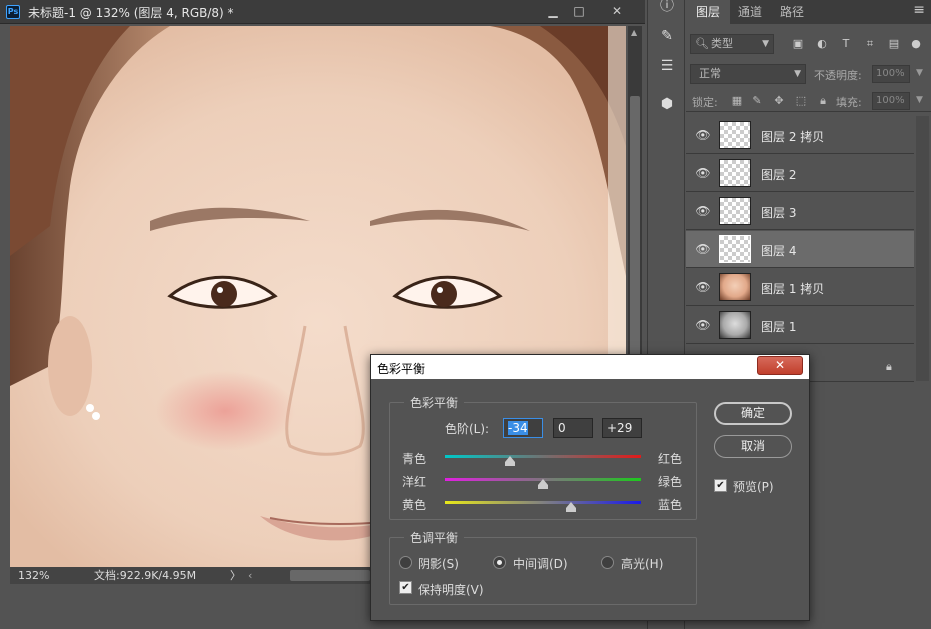 The height and width of the screenshot is (629, 931). I want to click on layer-row: 👁︎ 图层 1 拷贝, so click(800, 287).